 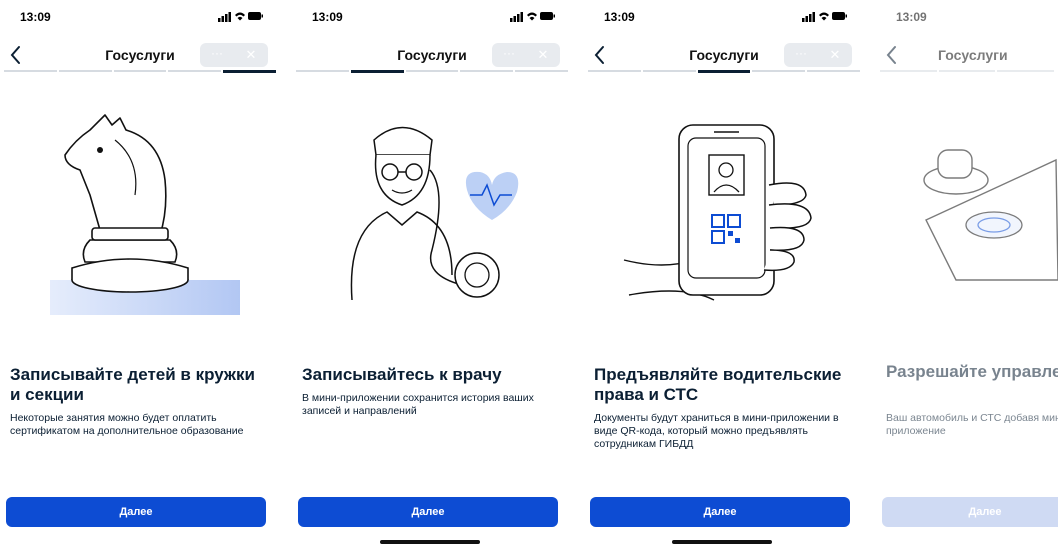 What do you see at coordinates (973, 55) in the screenshot?
I see `app-title: Госуслуги` at bounding box center [973, 55].